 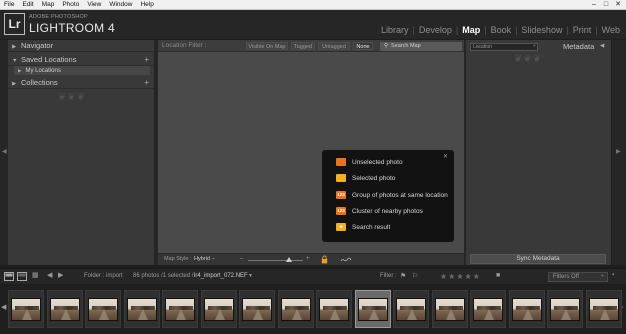 What do you see at coordinates (578, 46) in the screenshot?
I see `metadata-header: Metadata` at bounding box center [578, 46].